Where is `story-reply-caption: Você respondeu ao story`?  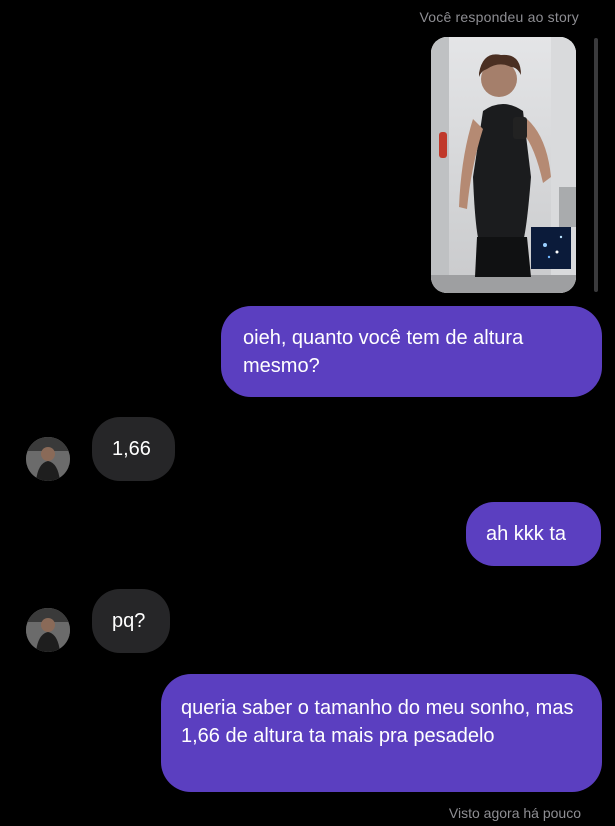 story-reply-caption: Você respondeu ao story is located at coordinates (499, 17).